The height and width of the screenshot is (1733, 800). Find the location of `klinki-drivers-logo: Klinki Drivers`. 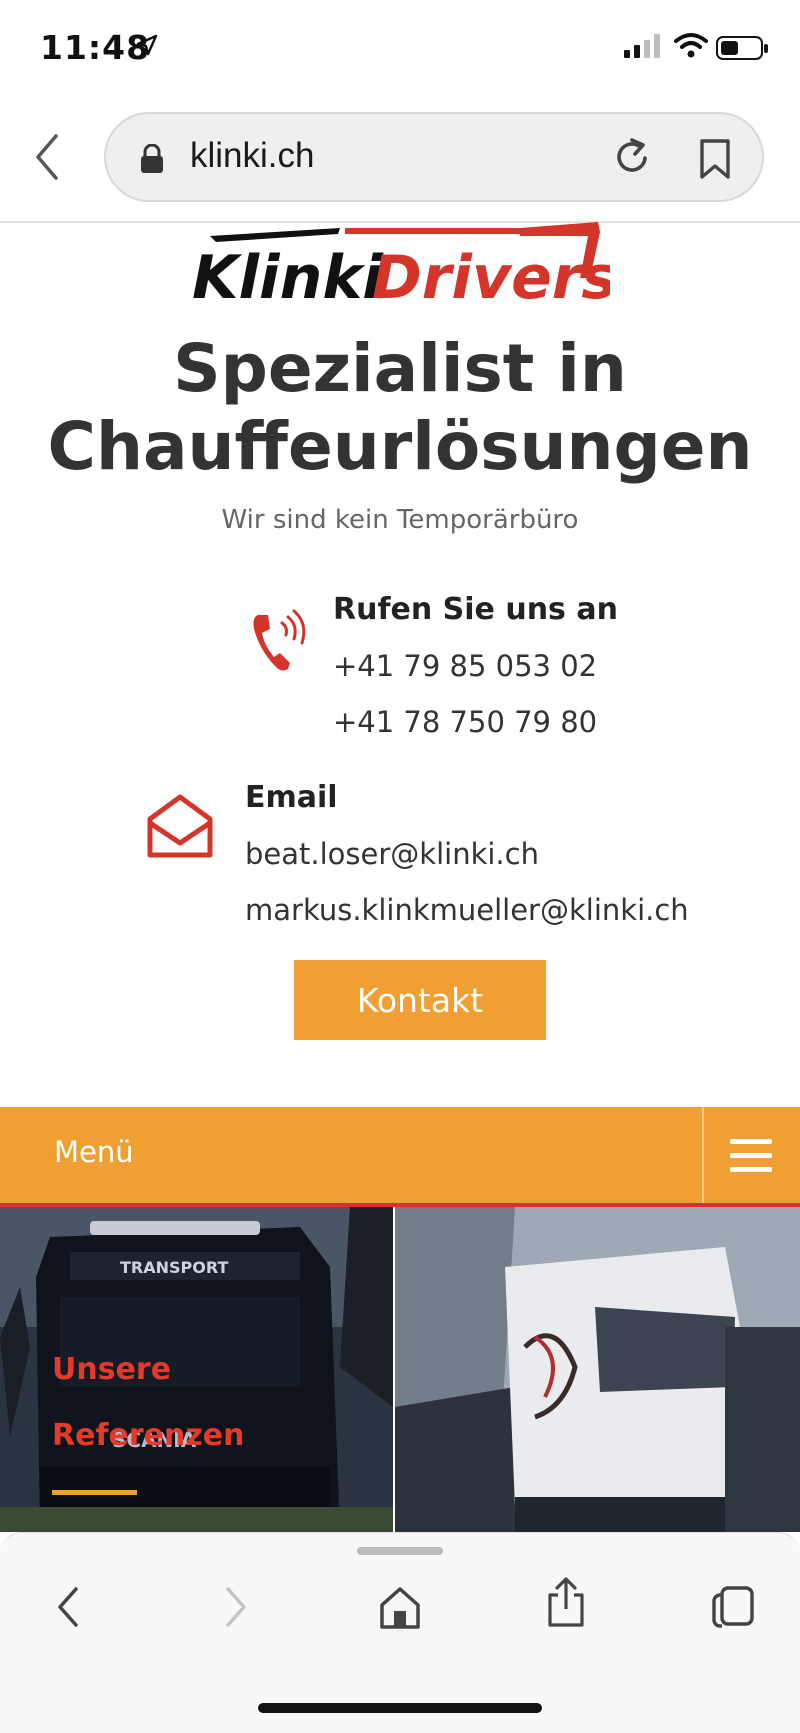

klinki-drivers-logo: Klinki Drivers is located at coordinates (400, 264).